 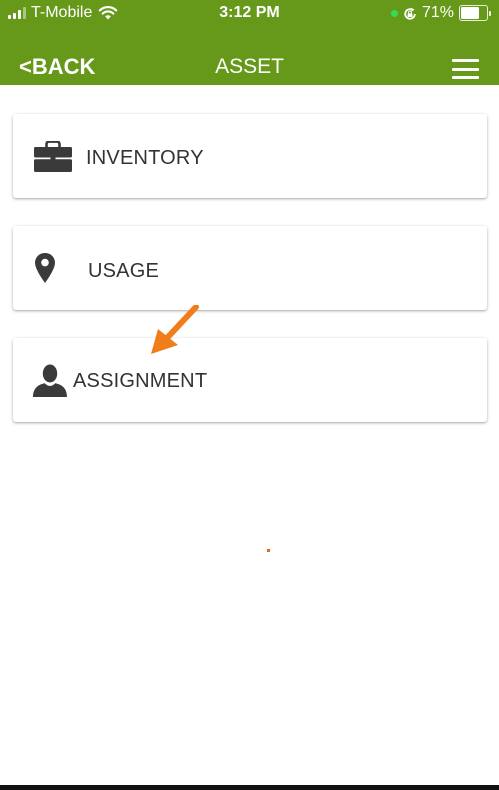 What do you see at coordinates (175, 329) in the screenshot?
I see `orange-arrow-icon` at bounding box center [175, 329].